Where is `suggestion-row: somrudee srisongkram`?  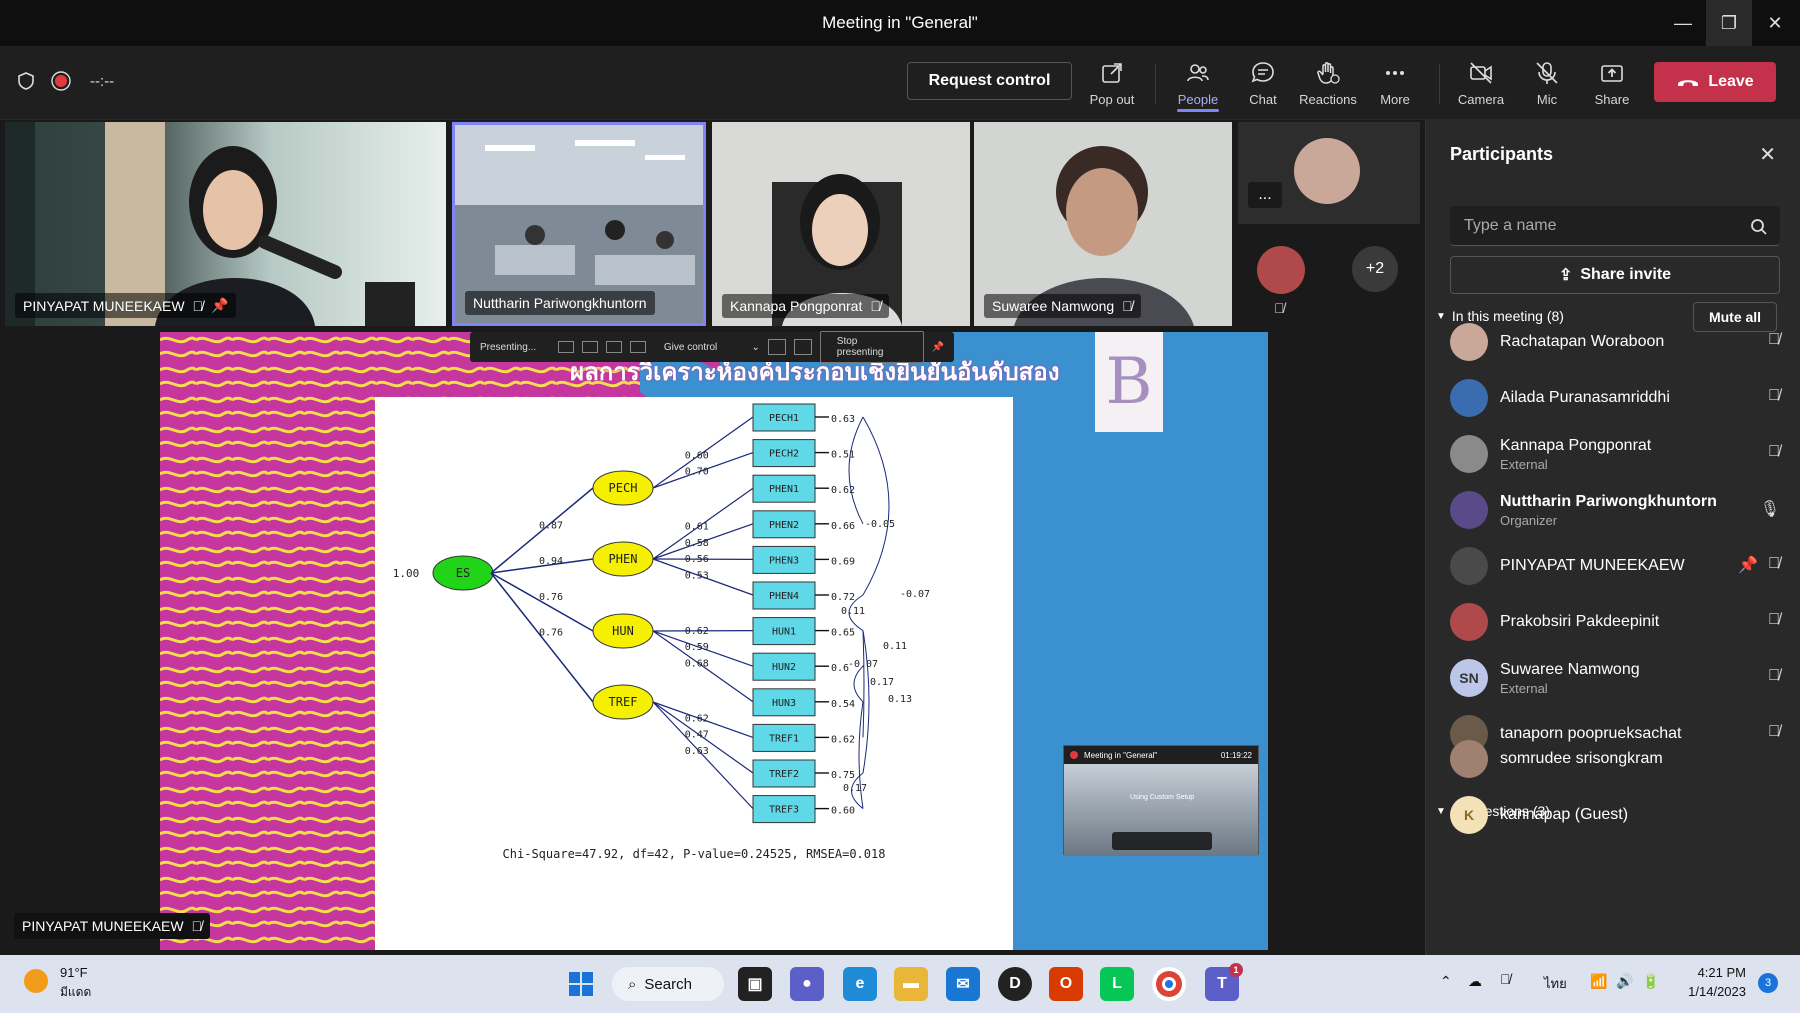 suggestion-row: somrudee srisongkram is located at coordinates (1615, 759).